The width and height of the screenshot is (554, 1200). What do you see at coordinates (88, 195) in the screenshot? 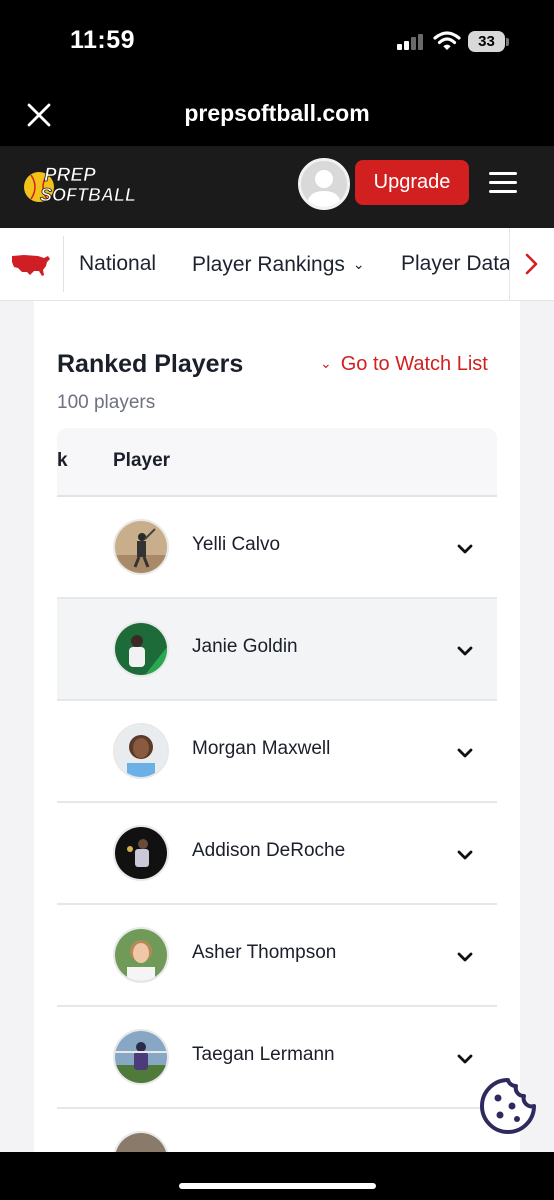
I see `logo-text-softball: SOFTBALL` at bounding box center [88, 195].